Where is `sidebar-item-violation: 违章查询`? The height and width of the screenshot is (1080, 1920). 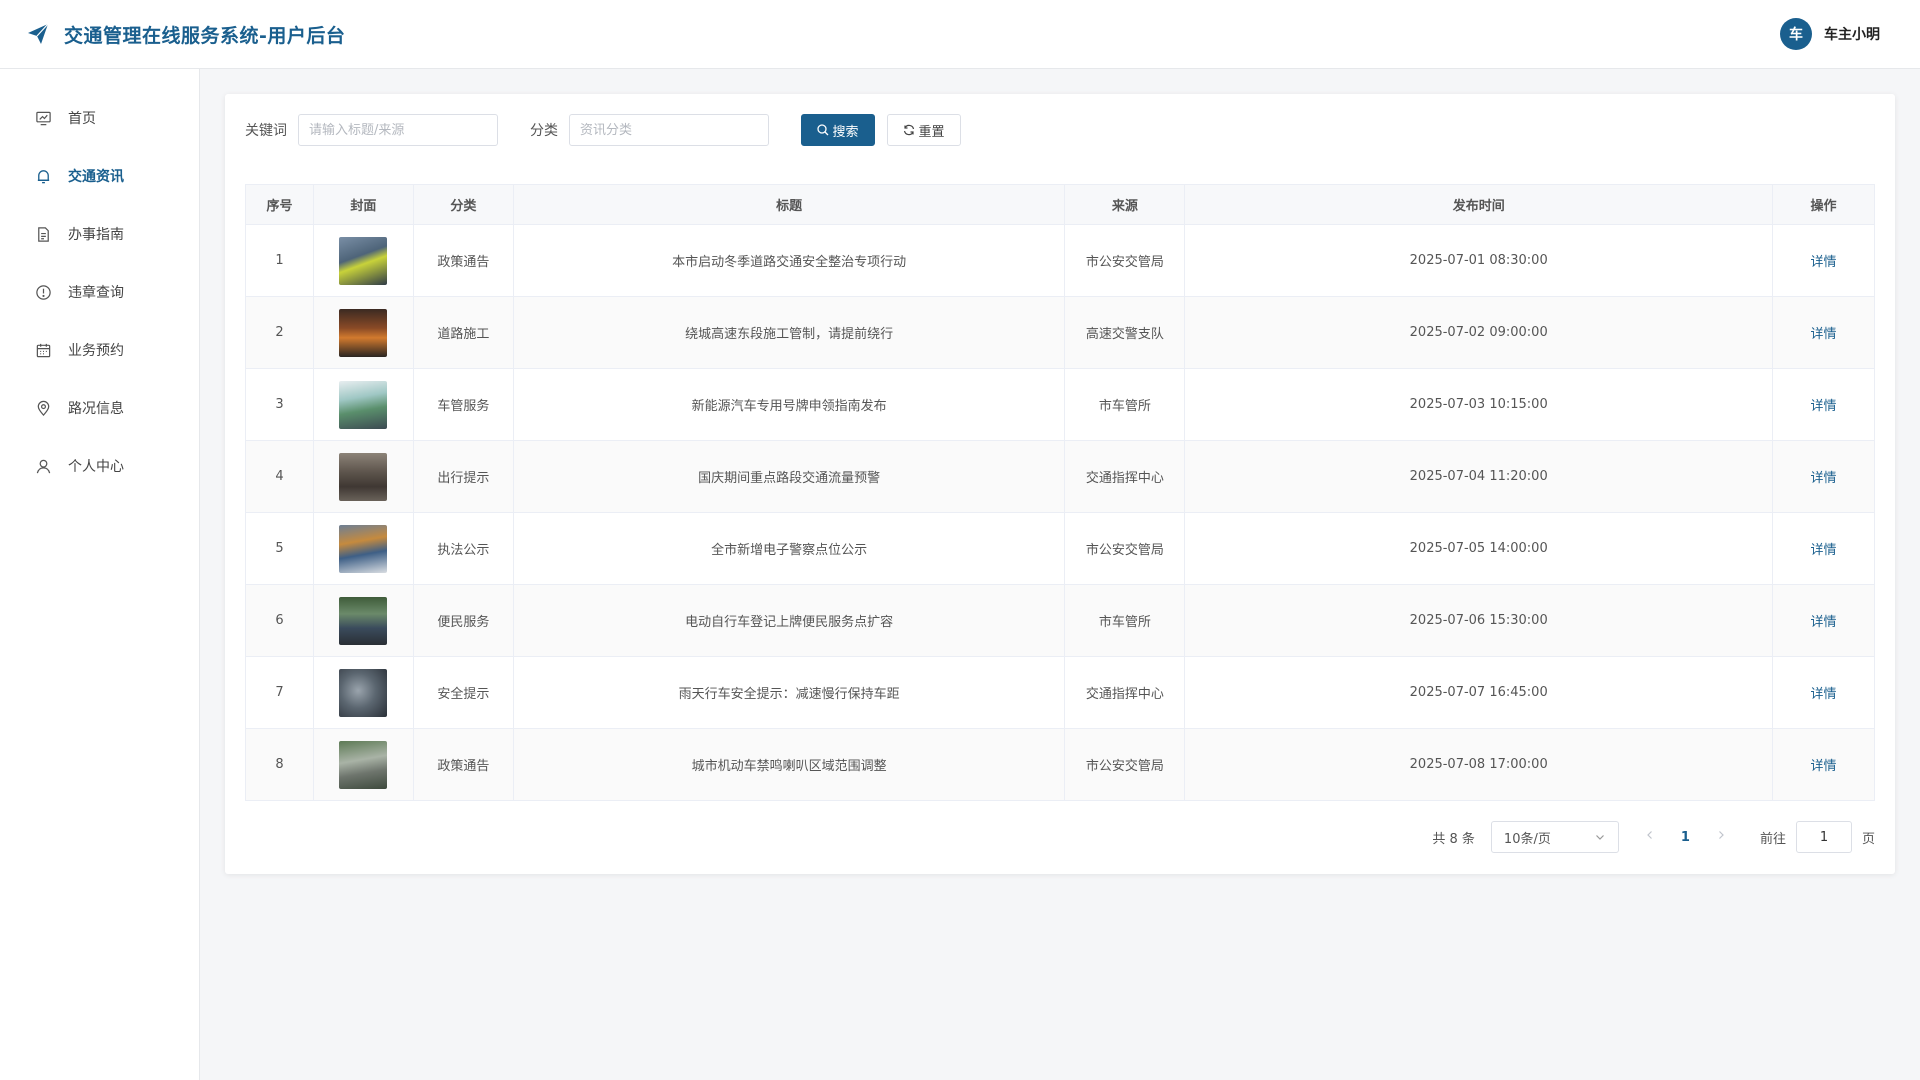 sidebar-item-violation: 违章查询 is located at coordinates (99, 292).